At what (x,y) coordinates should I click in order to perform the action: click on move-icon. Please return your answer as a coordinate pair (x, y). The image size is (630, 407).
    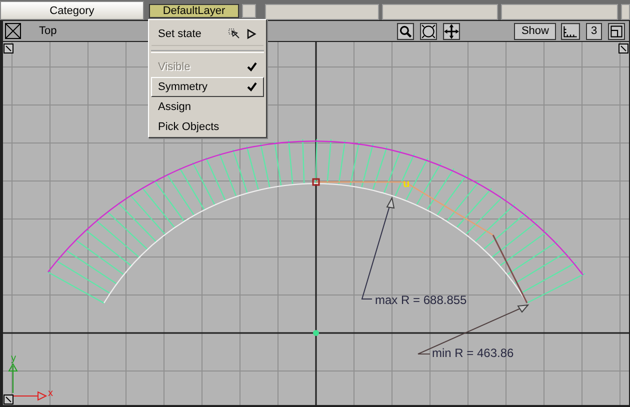
    Looking at the image, I should click on (451, 31).